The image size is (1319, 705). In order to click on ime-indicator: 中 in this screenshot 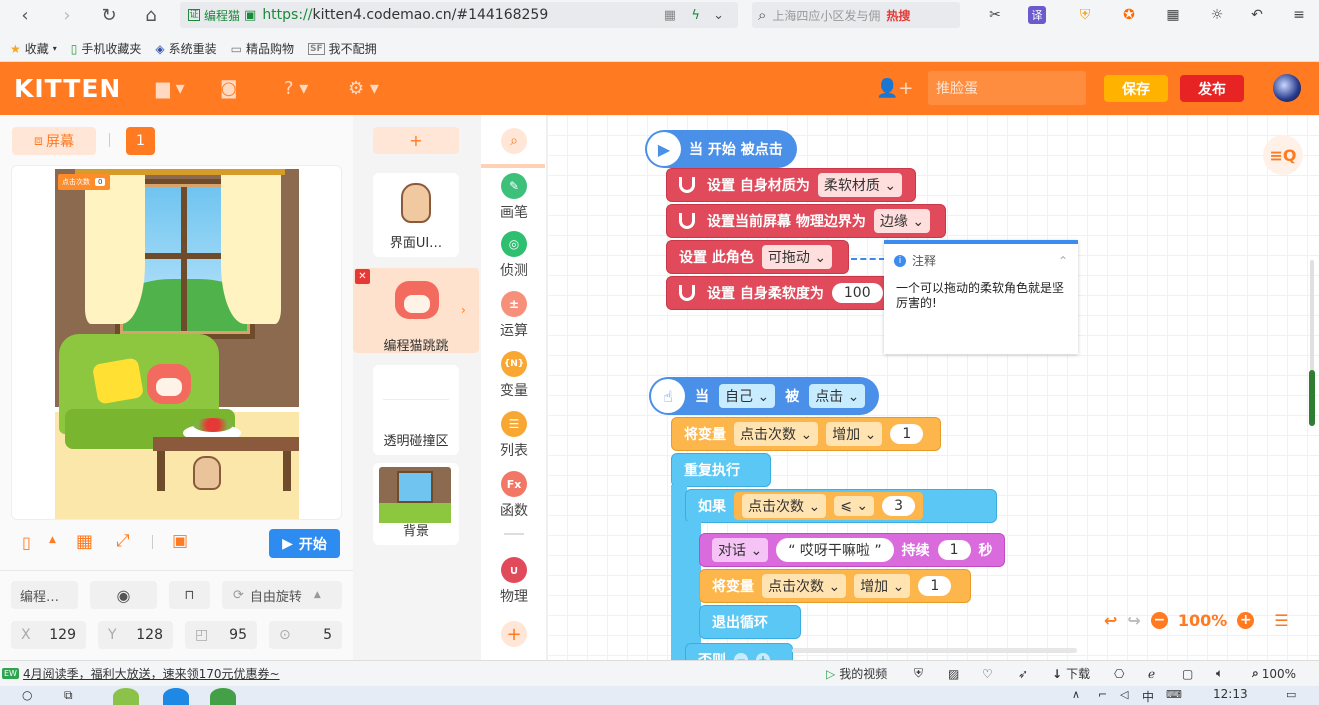, I will do `click(1148, 696)`.